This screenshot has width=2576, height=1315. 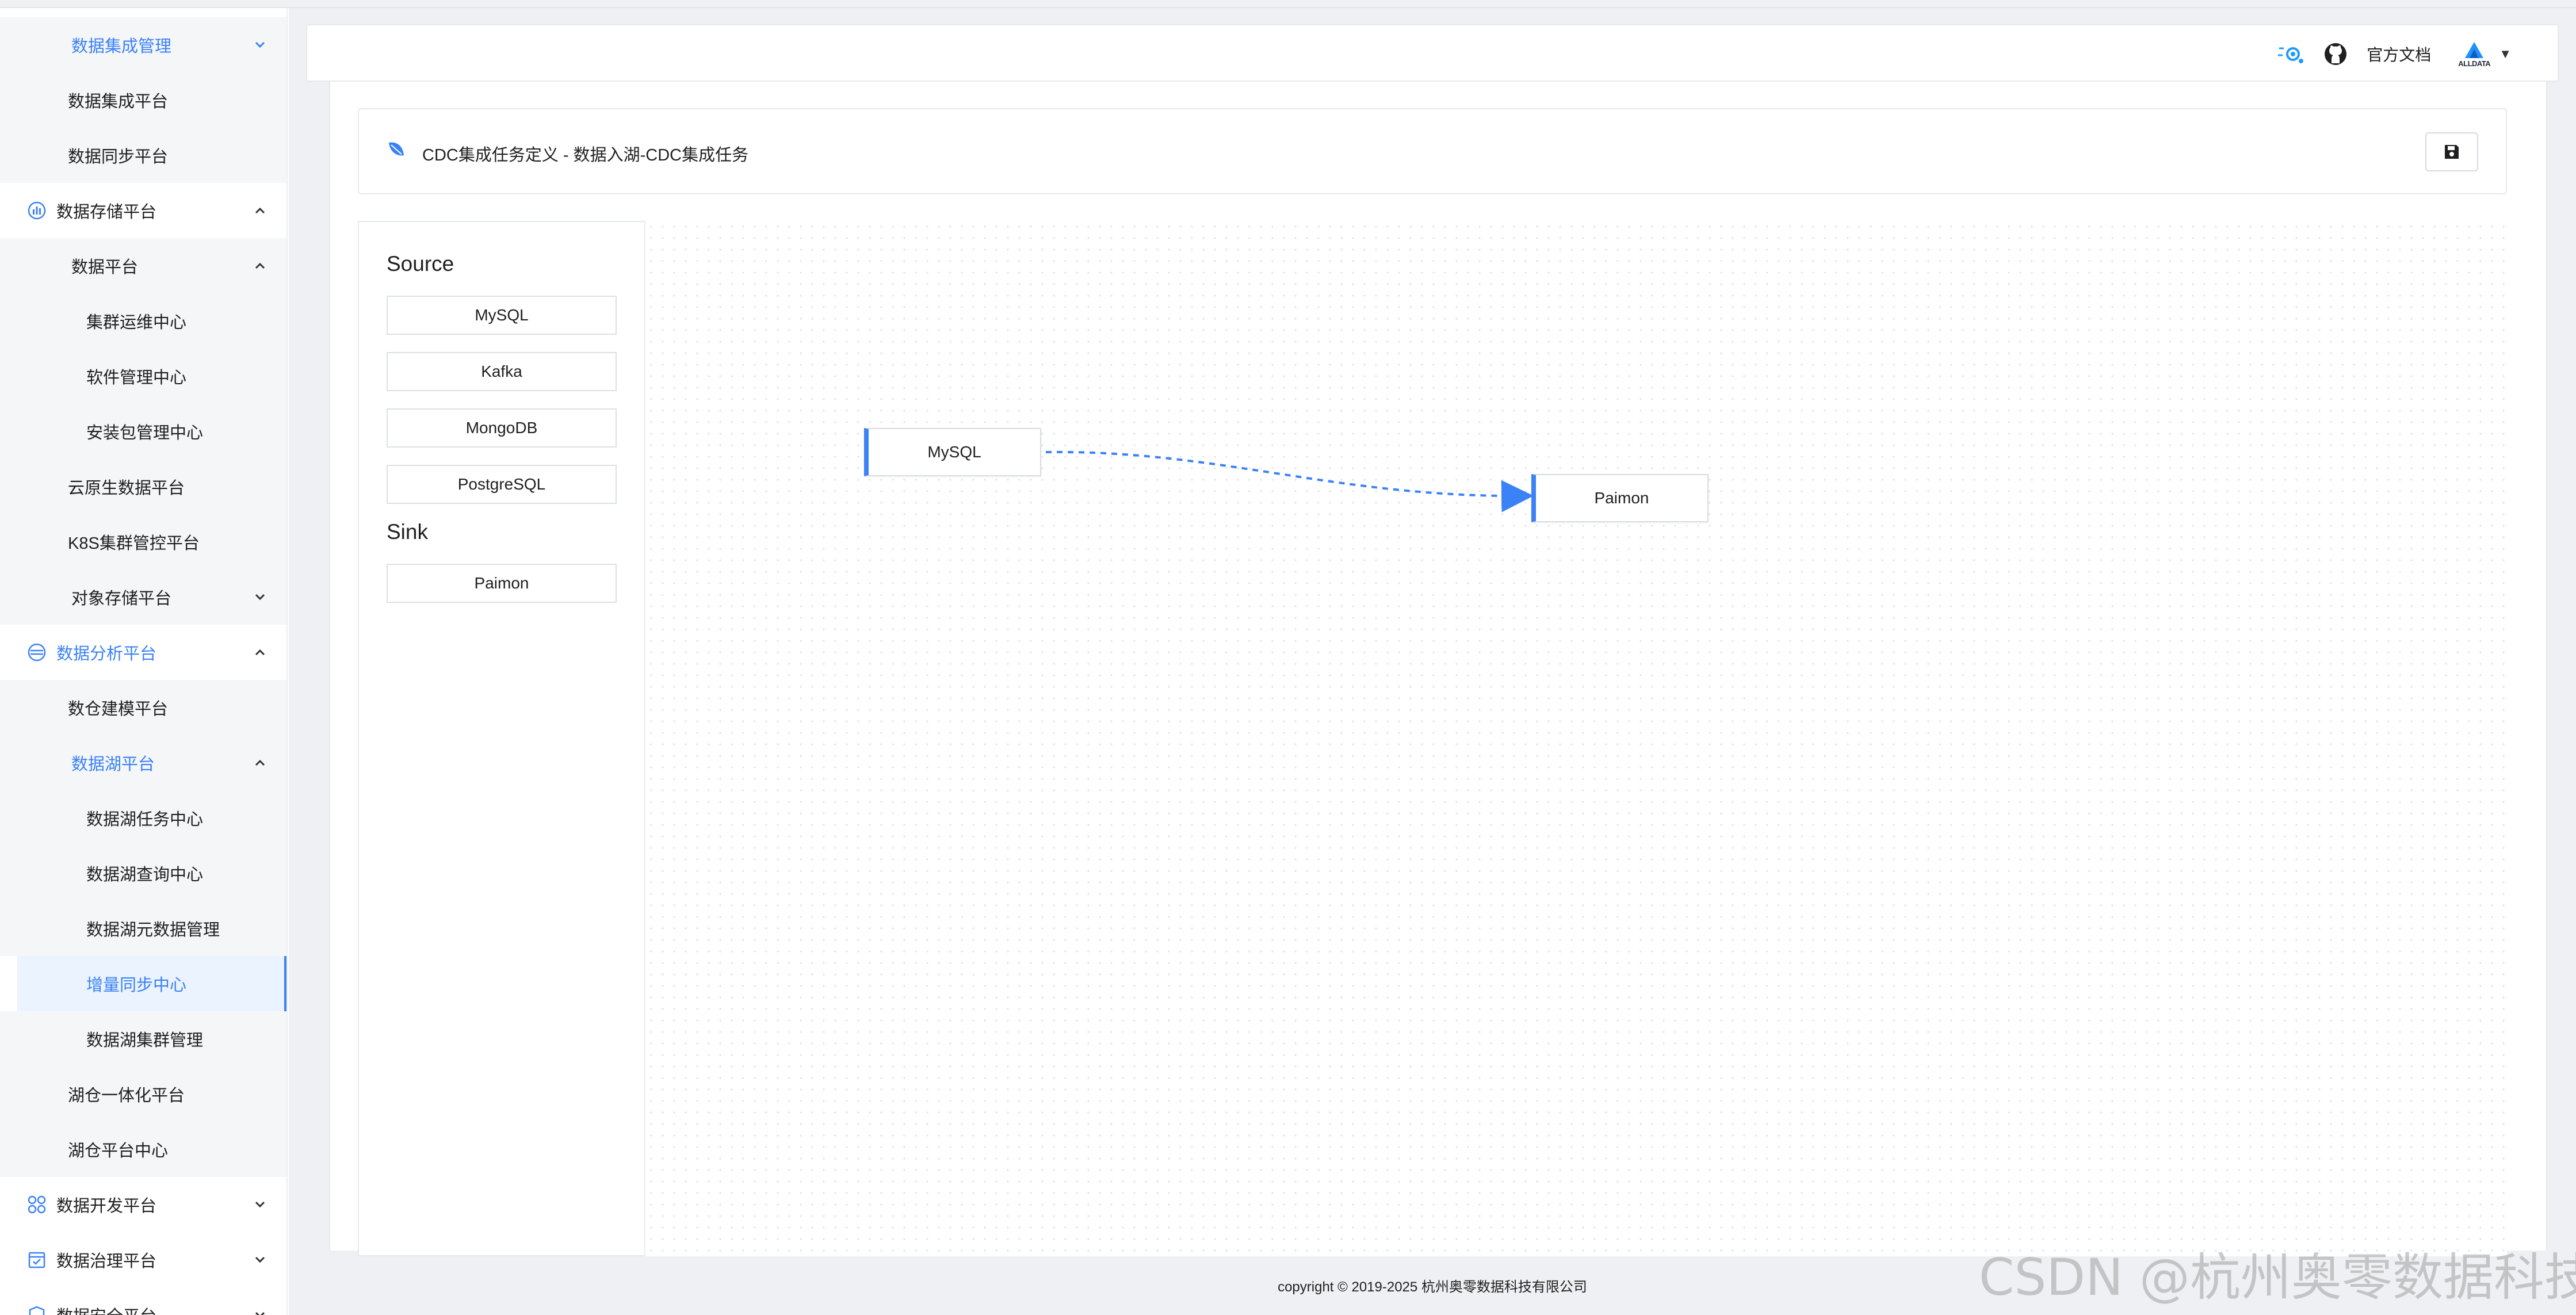 I want to click on source-postgresql-button: PostgreSQL, so click(x=502, y=484).